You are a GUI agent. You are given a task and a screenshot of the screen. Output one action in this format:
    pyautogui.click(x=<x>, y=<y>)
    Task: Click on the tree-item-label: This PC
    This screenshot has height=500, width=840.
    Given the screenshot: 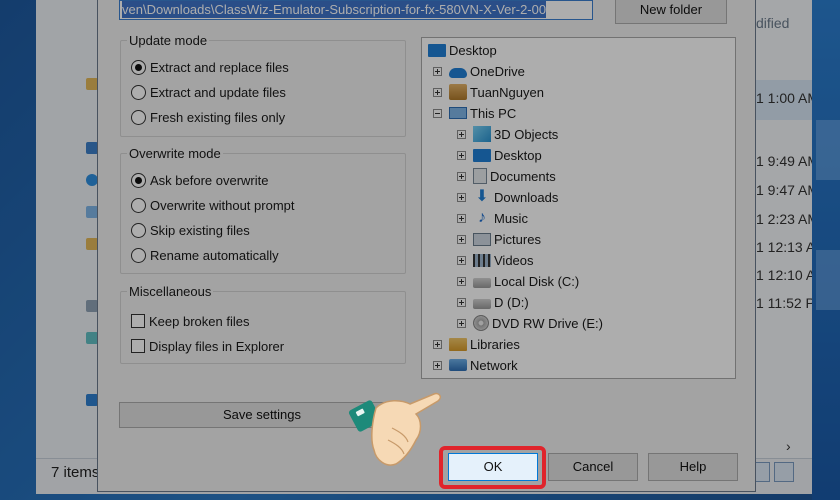 What is the action you would take?
    pyautogui.click(x=493, y=113)
    